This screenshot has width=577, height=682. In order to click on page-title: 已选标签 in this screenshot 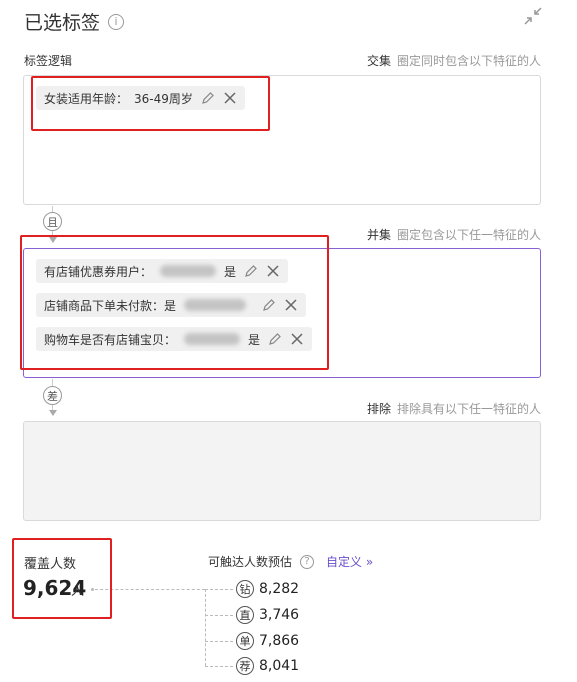, I will do `click(62, 23)`.